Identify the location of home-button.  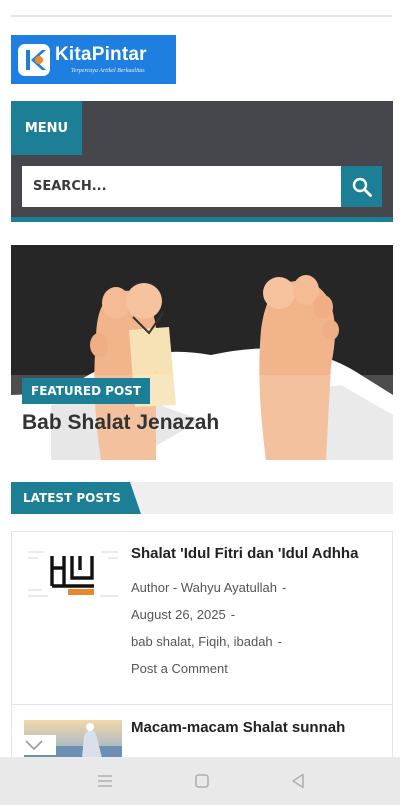
(202, 781).